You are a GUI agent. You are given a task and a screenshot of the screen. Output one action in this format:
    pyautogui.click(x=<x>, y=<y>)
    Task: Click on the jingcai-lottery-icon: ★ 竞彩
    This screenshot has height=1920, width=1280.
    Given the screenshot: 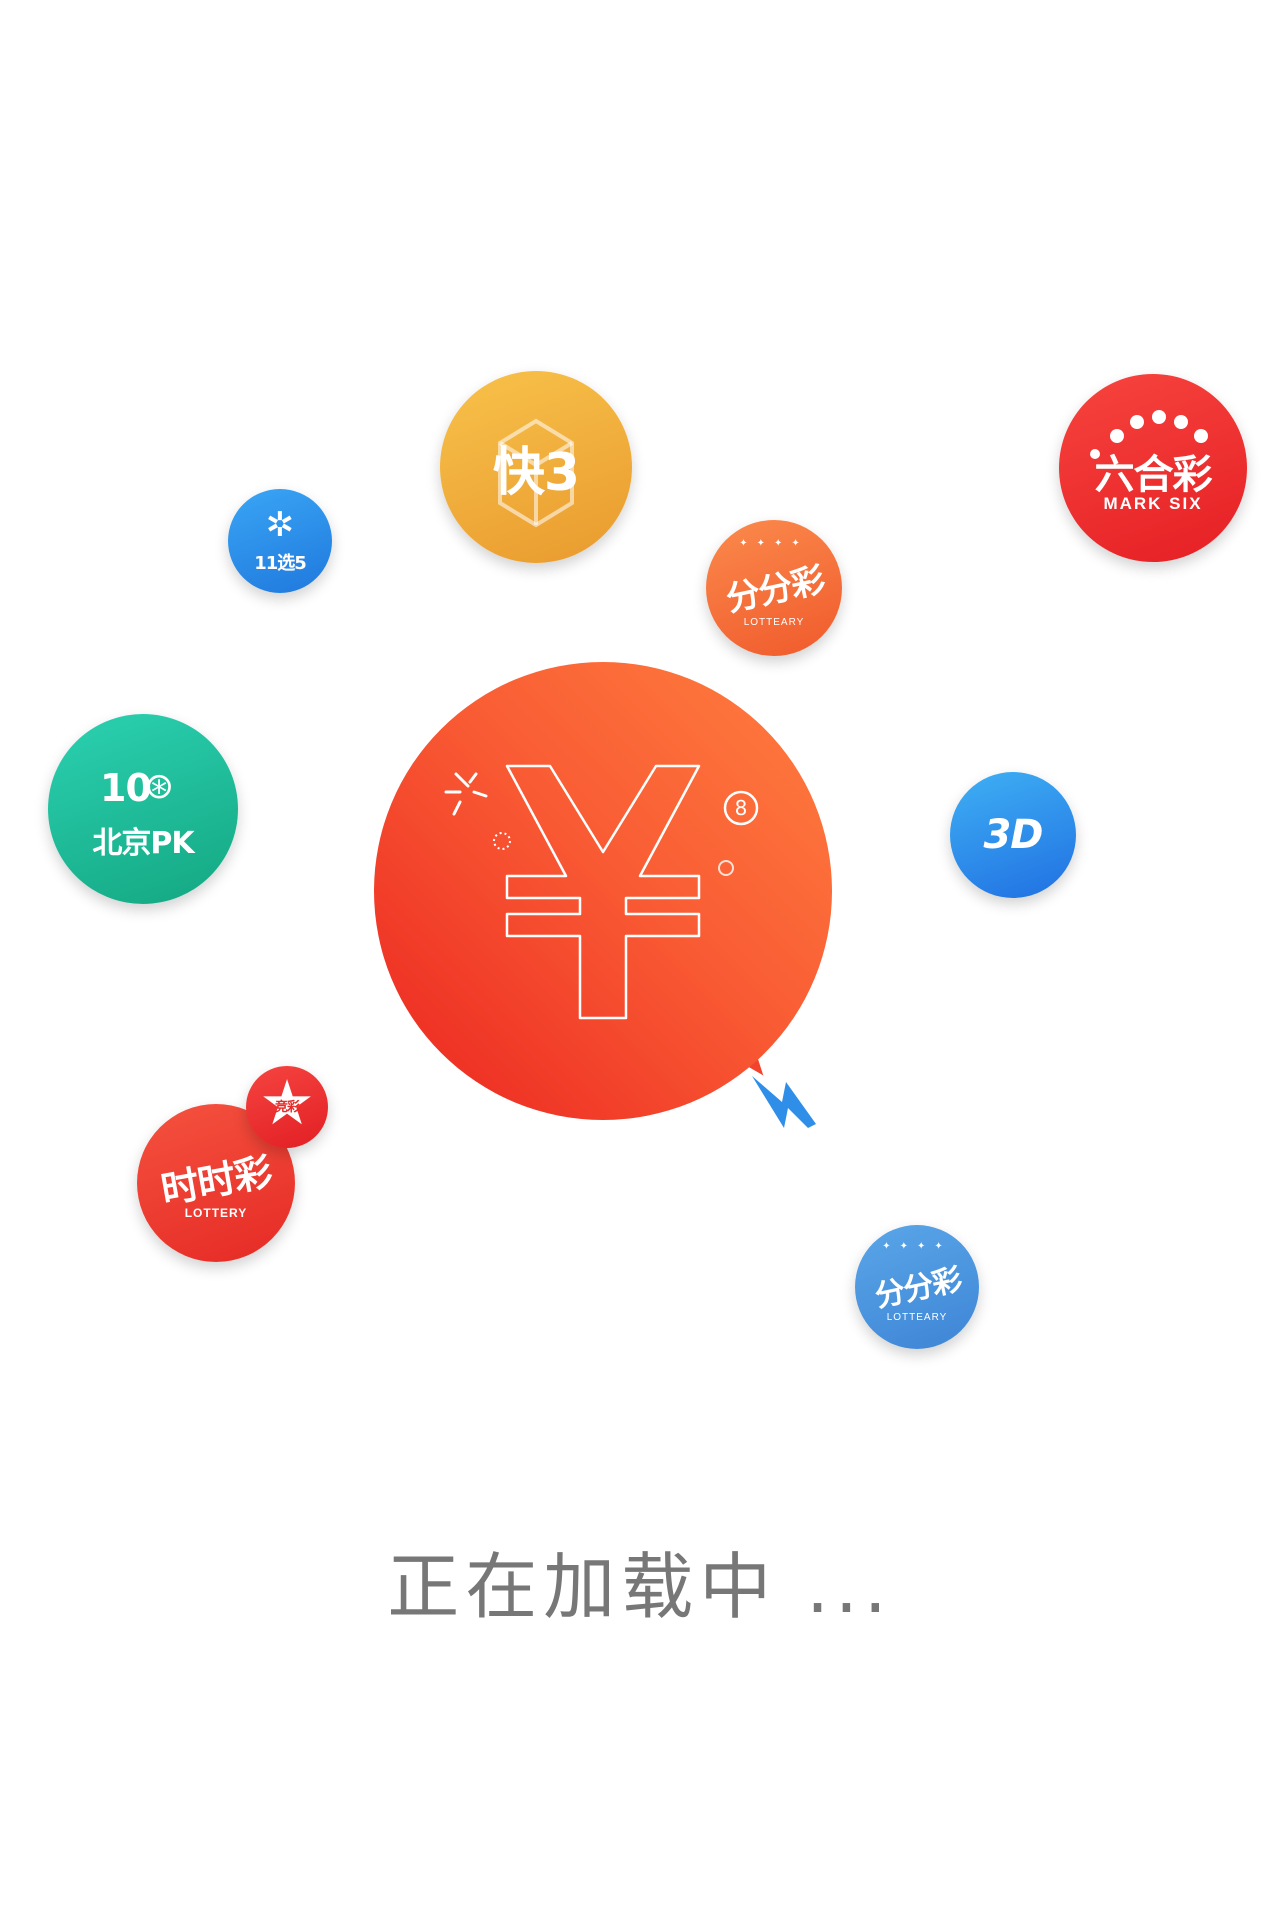 What is the action you would take?
    pyautogui.click(x=287, y=1107)
    